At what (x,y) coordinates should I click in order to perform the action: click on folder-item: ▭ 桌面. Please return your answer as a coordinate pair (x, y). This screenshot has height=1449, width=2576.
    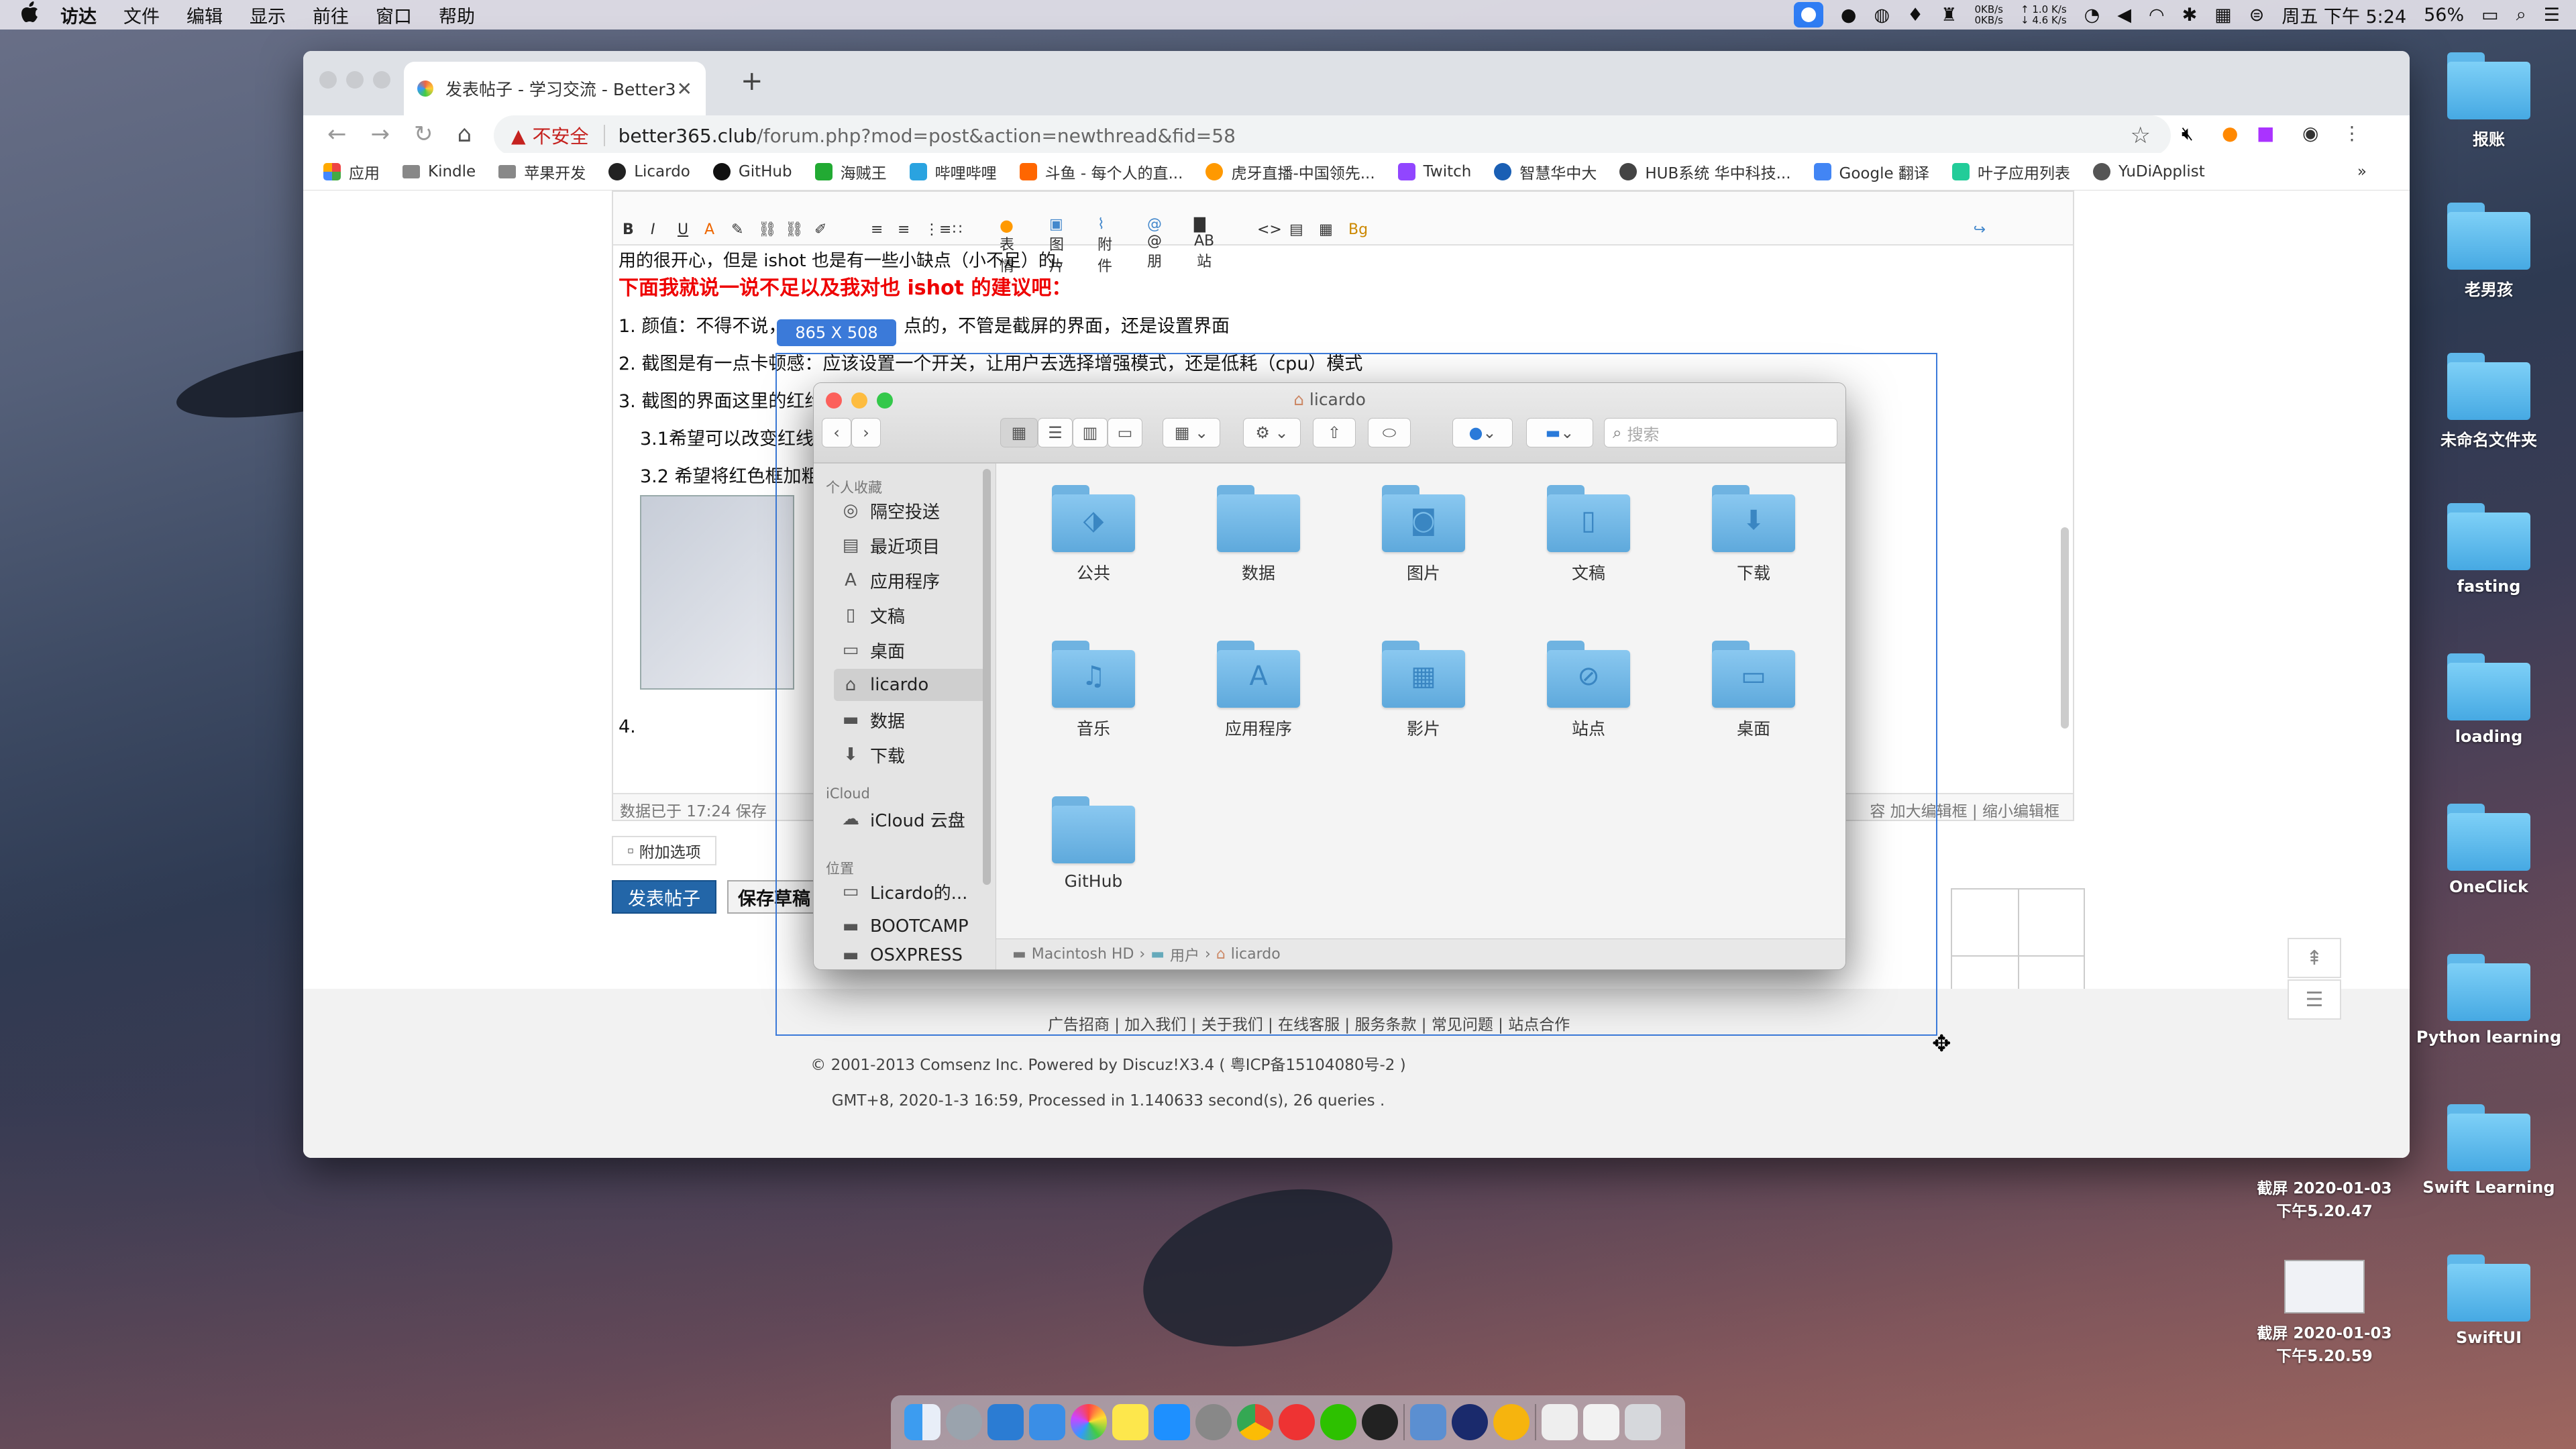
    Looking at the image, I should click on (1753, 690).